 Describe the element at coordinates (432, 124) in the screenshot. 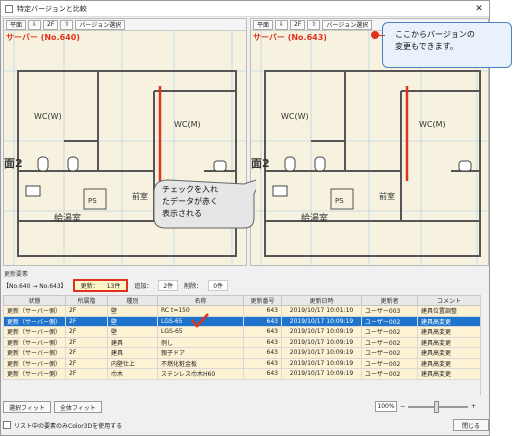

I see `right-room-wc-m: WC(M)` at that location.